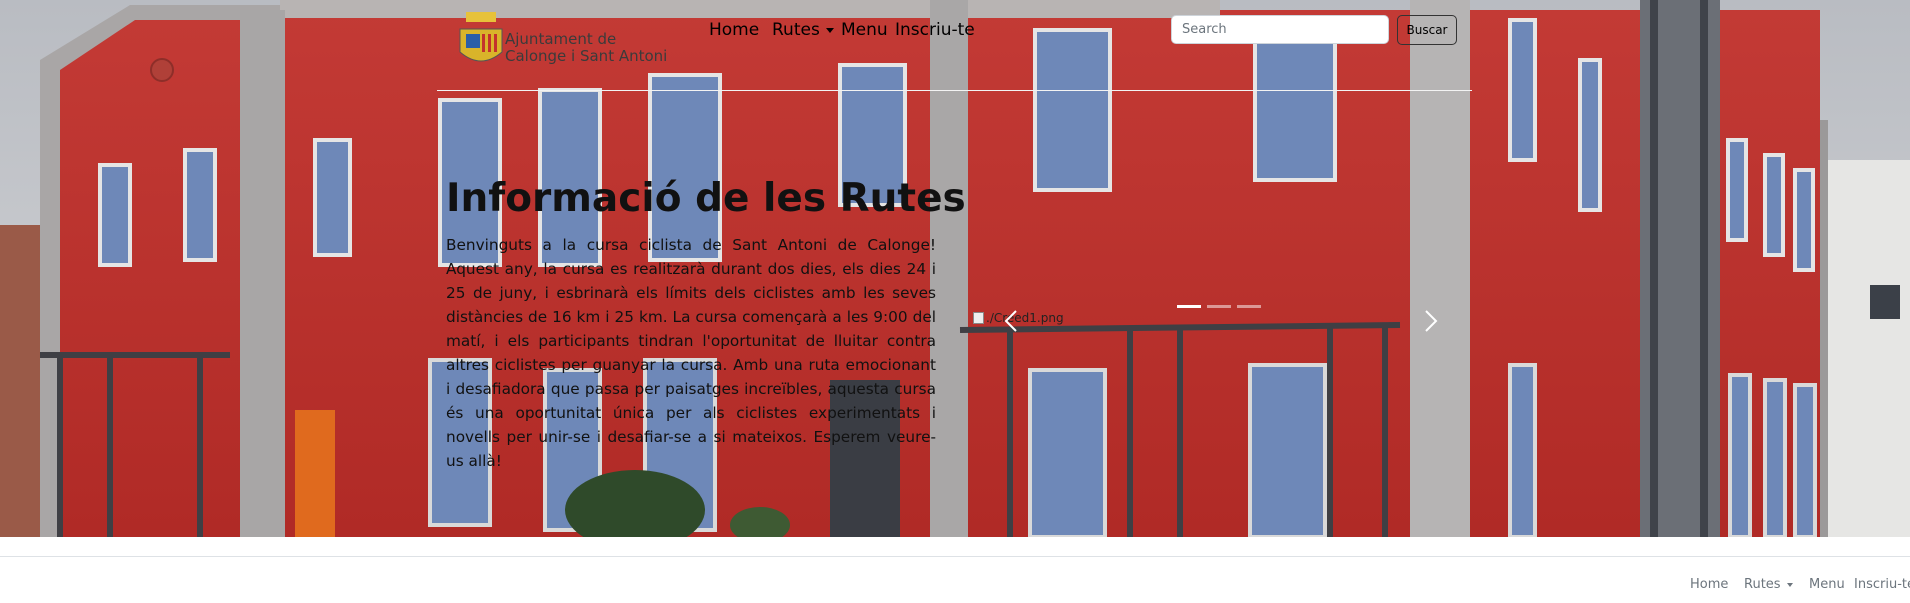 The width and height of the screenshot is (1910, 603). What do you see at coordinates (706, 198) in the screenshot?
I see `hero-title: Informació de les Rutes` at bounding box center [706, 198].